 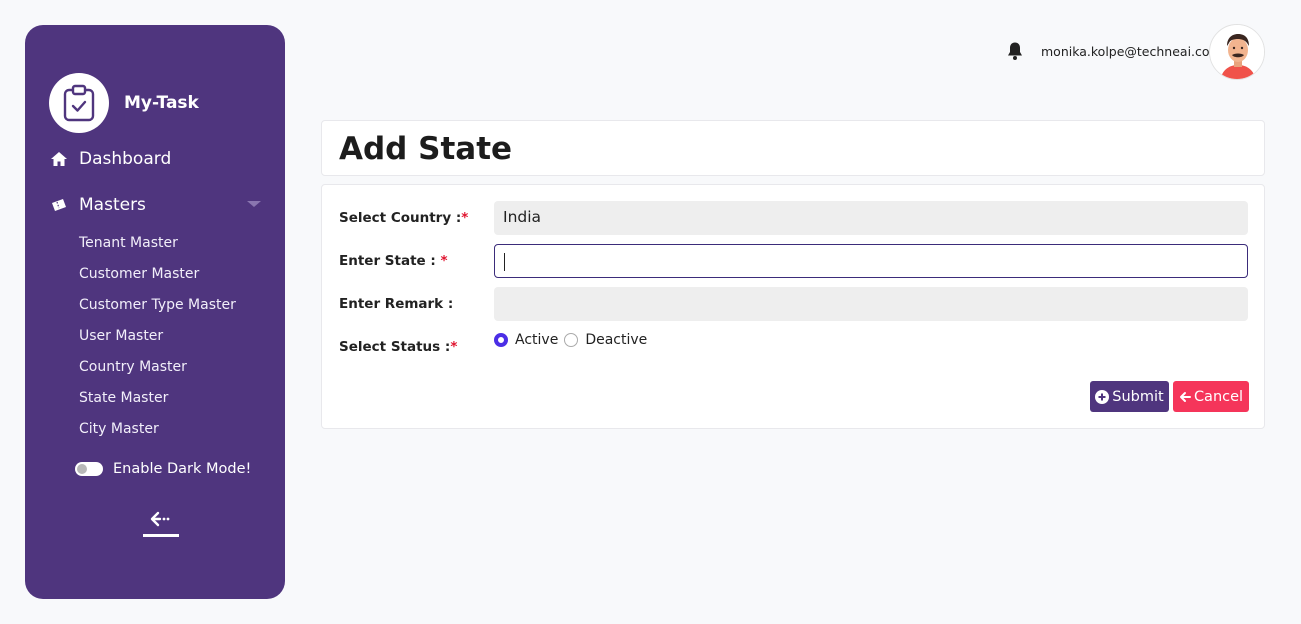 What do you see at coordinates (871, 261) in the screenshot?
I see `state-input` at bounding box center [871, 261].